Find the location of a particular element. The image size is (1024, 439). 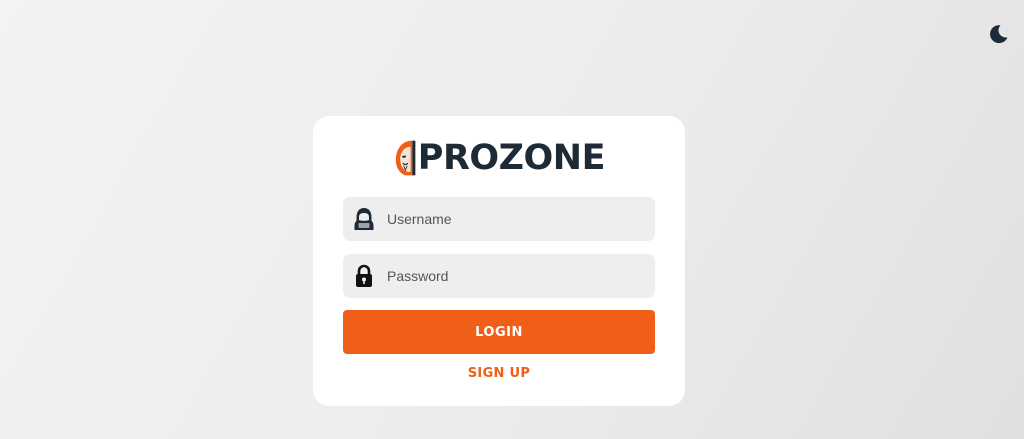

password-field is located at coordinates (499, 276).